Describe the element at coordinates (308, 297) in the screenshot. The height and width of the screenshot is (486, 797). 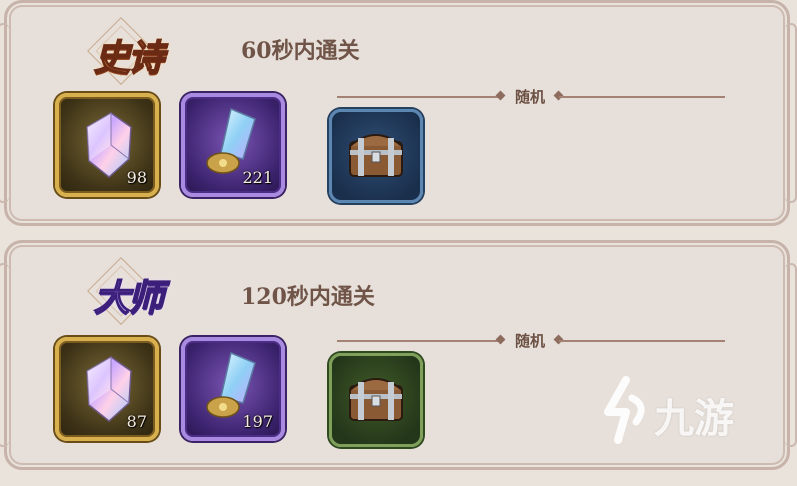
I see `clear-condition-text: 120秒内通关` at that location.